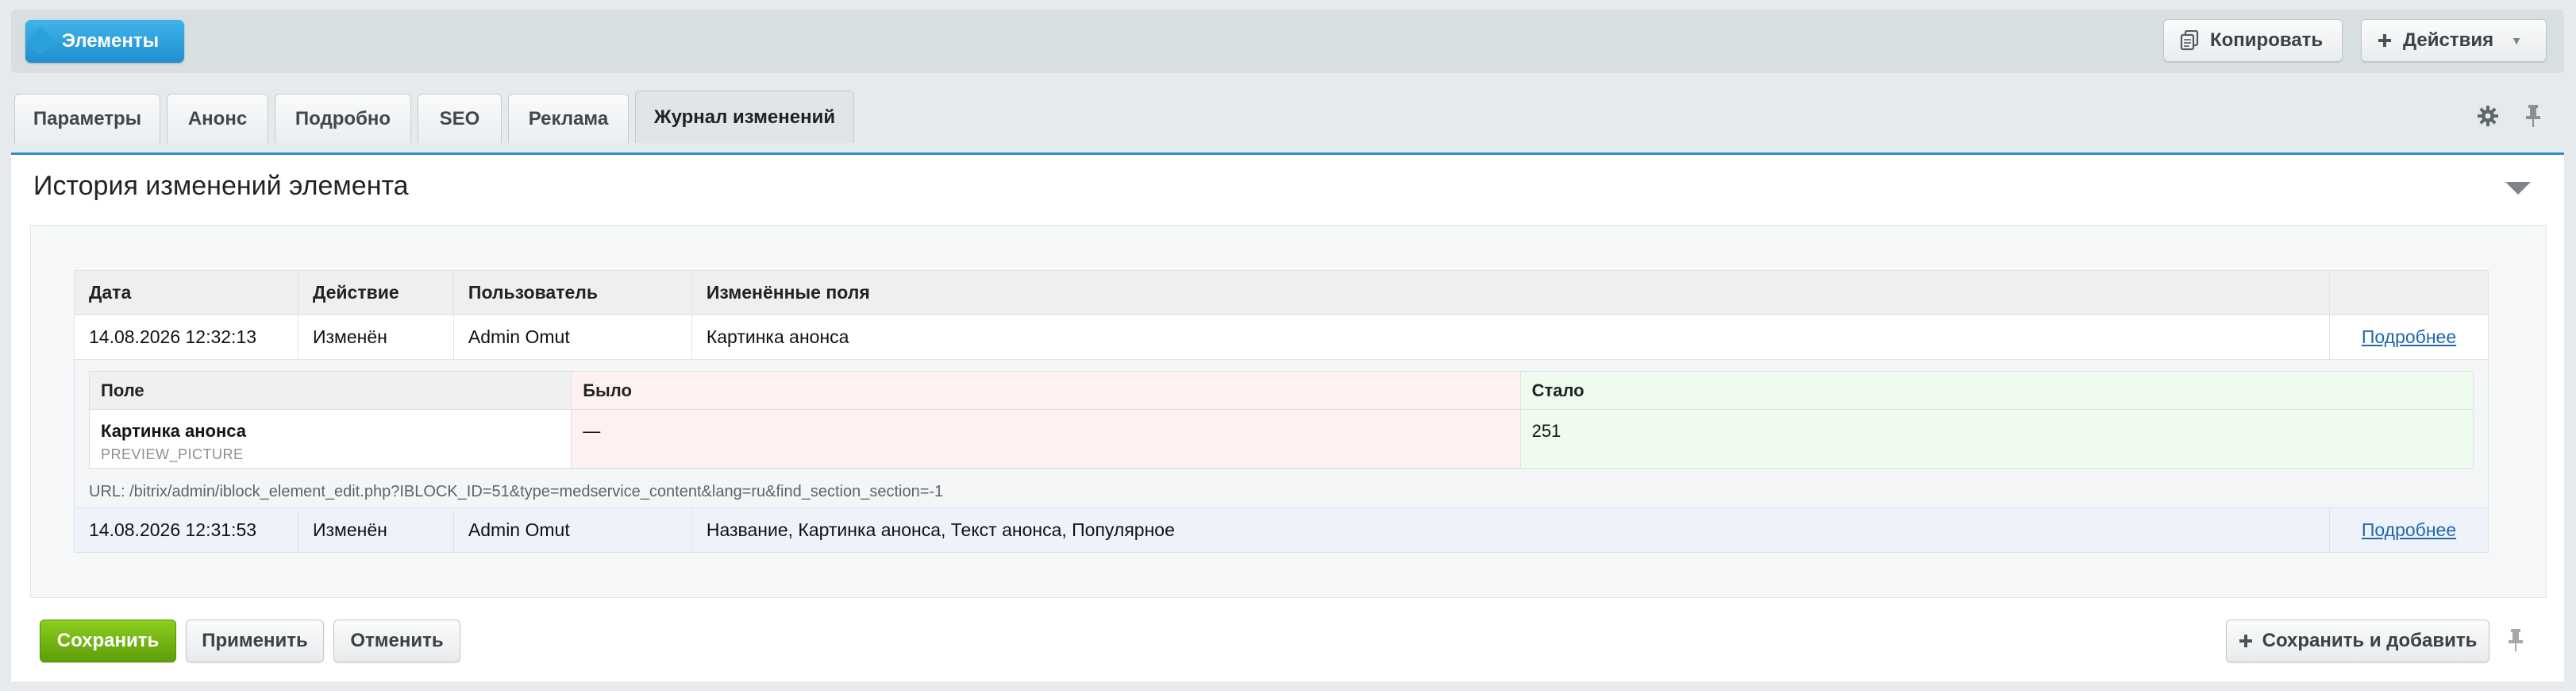  I want to click on detail-col-was: Было, so click(1046, 390).